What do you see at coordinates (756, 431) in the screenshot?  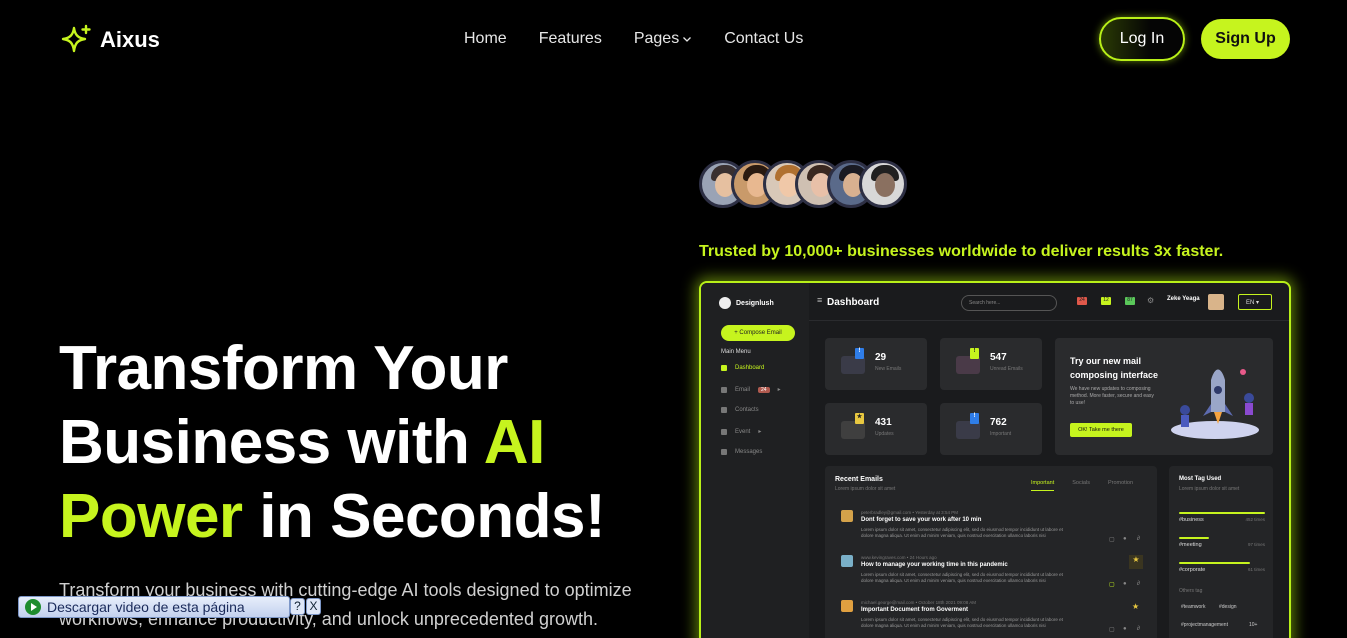 I see `sidebar-item-event: Event ▸` at bounding box center [756, 431].